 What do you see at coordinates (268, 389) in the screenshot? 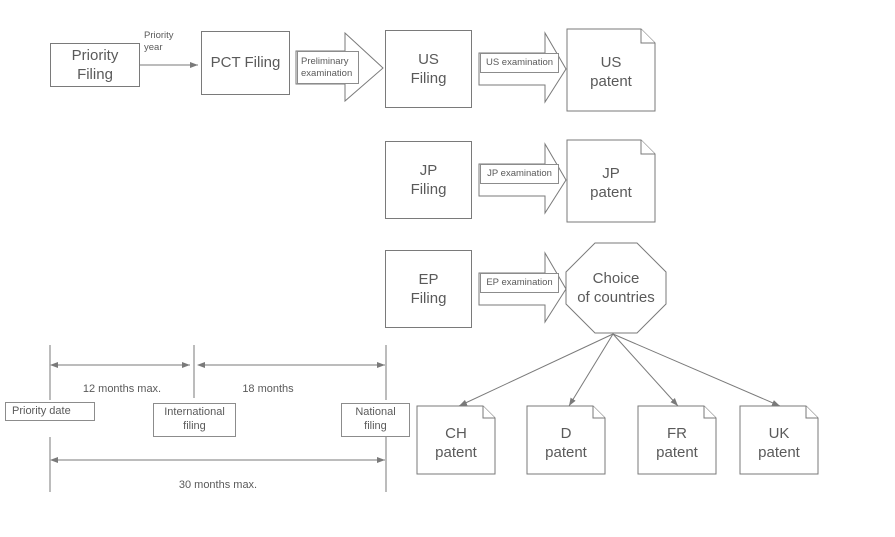
I see `timeline-span-18-months-label: 18 months` at bounding box center [268, 389].